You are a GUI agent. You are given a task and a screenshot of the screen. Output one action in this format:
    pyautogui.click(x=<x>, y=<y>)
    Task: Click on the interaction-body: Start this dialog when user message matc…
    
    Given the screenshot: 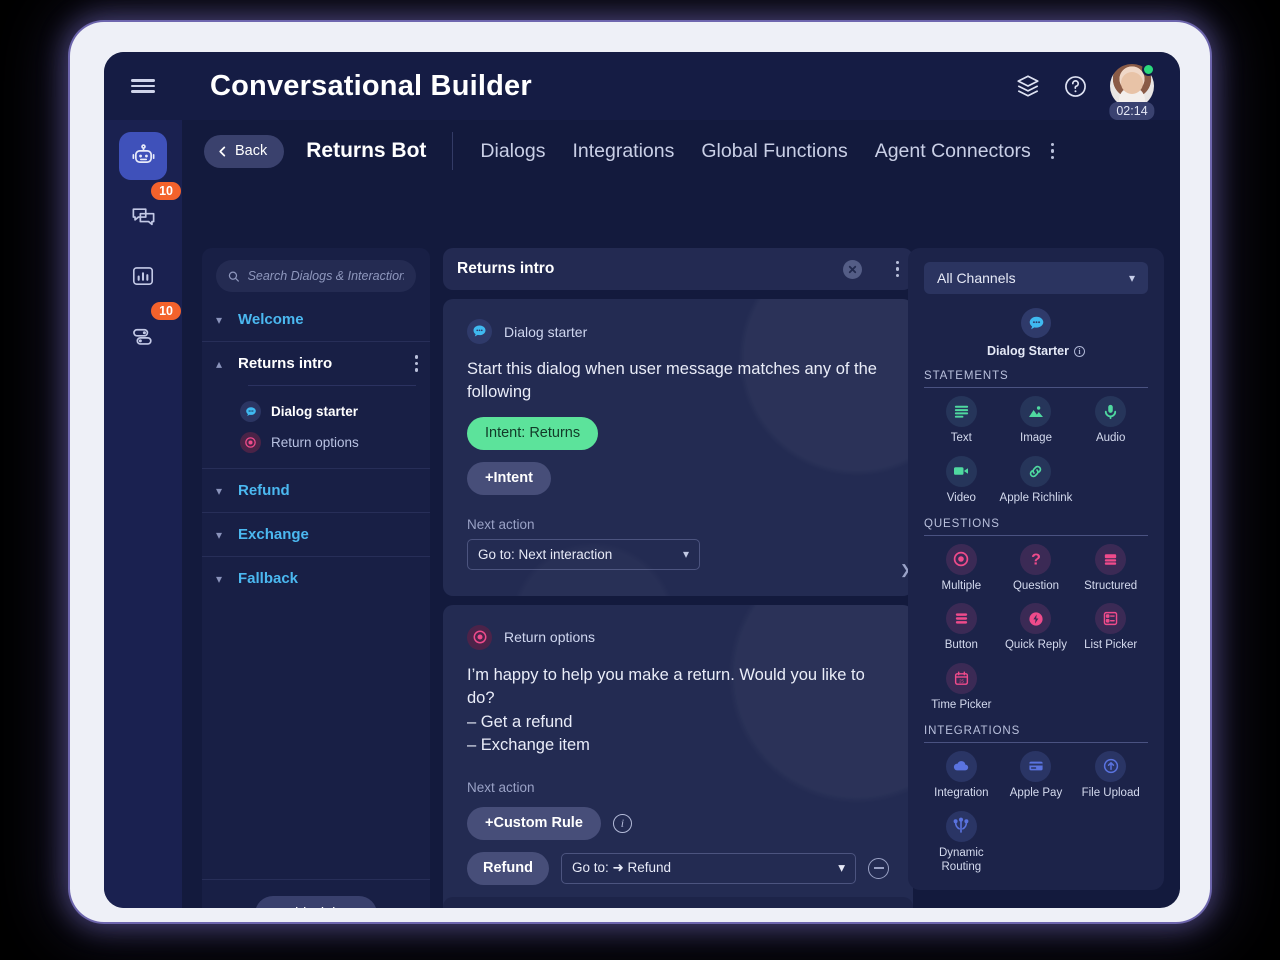 What is the action you would take?
    pyautogui.click(x=672, y=381)
    